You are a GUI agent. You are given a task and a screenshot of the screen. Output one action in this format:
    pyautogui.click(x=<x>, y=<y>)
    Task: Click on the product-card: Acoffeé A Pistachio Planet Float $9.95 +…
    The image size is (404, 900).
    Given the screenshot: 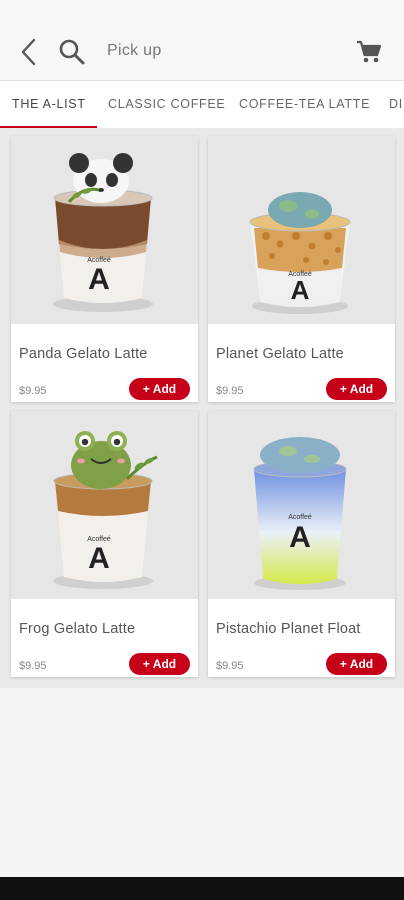 What is the action you would take?
    pyautogui.click(x=301, y=544)
    